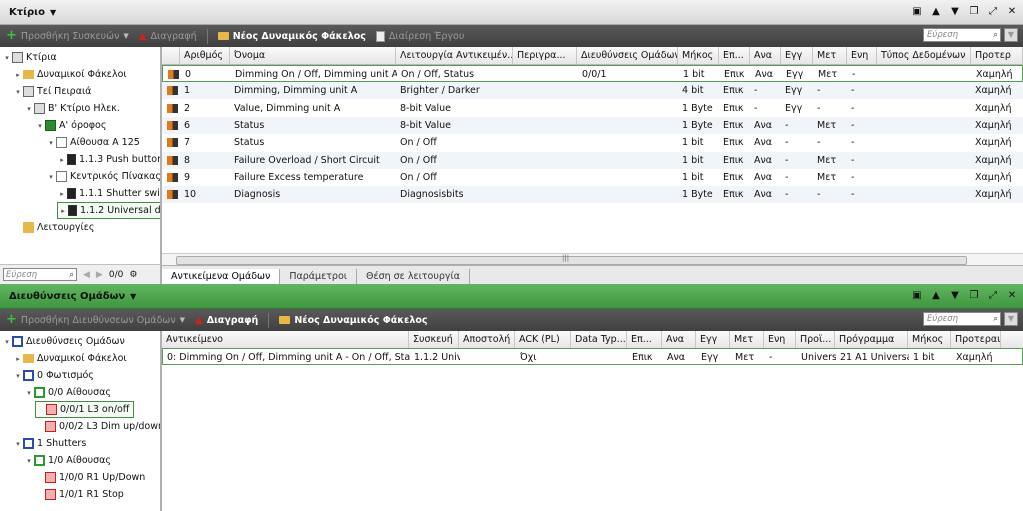 The width and height of the screenshot is (1023, 511). Describe the element at coordinates (97, 426) in the screenshot. I see `tree-item: 0/0/2 L3 Dim up/down` at that location.